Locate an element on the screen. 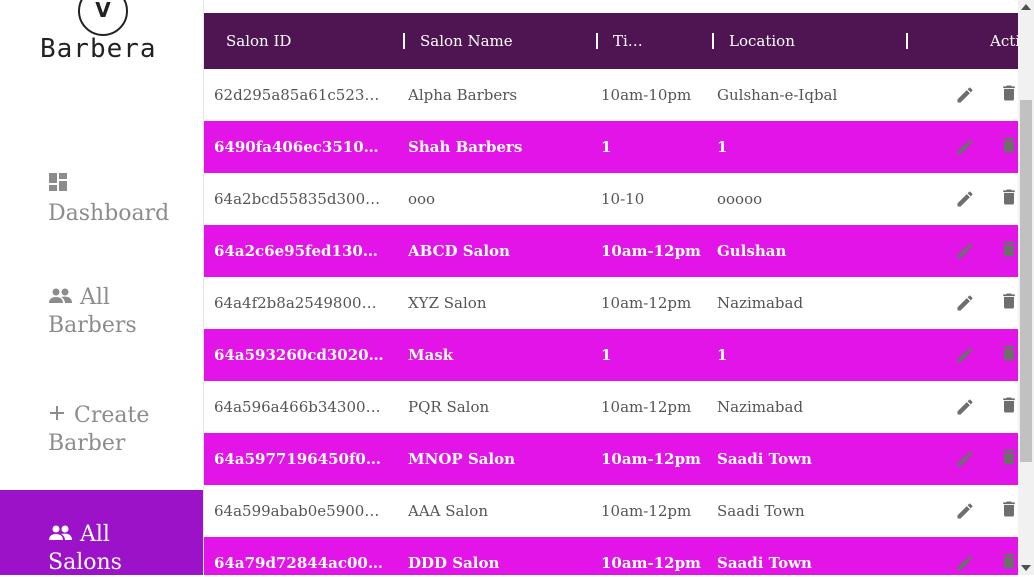 The width and height of the screenshot is (1034, 577). table-row: 64a2bcd55835d3001dd… ooo 10-10 ooooo is located at coordinates (611, 199).